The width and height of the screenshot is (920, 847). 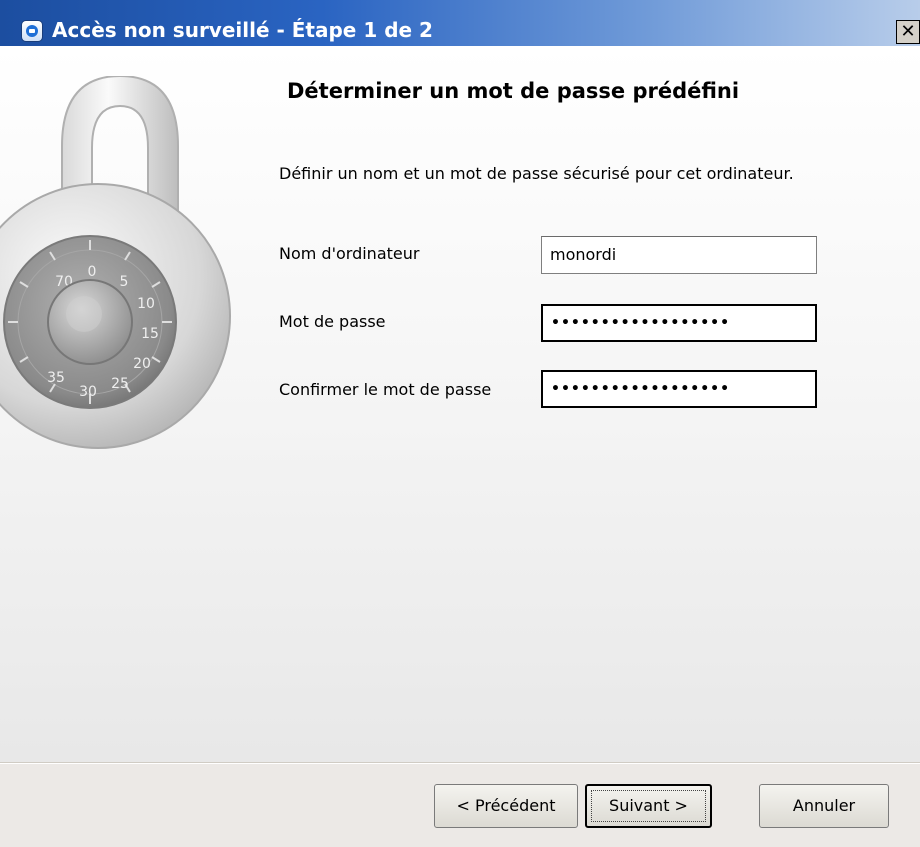 I want to click on close-button: ✕, so click(x=908, y=32).